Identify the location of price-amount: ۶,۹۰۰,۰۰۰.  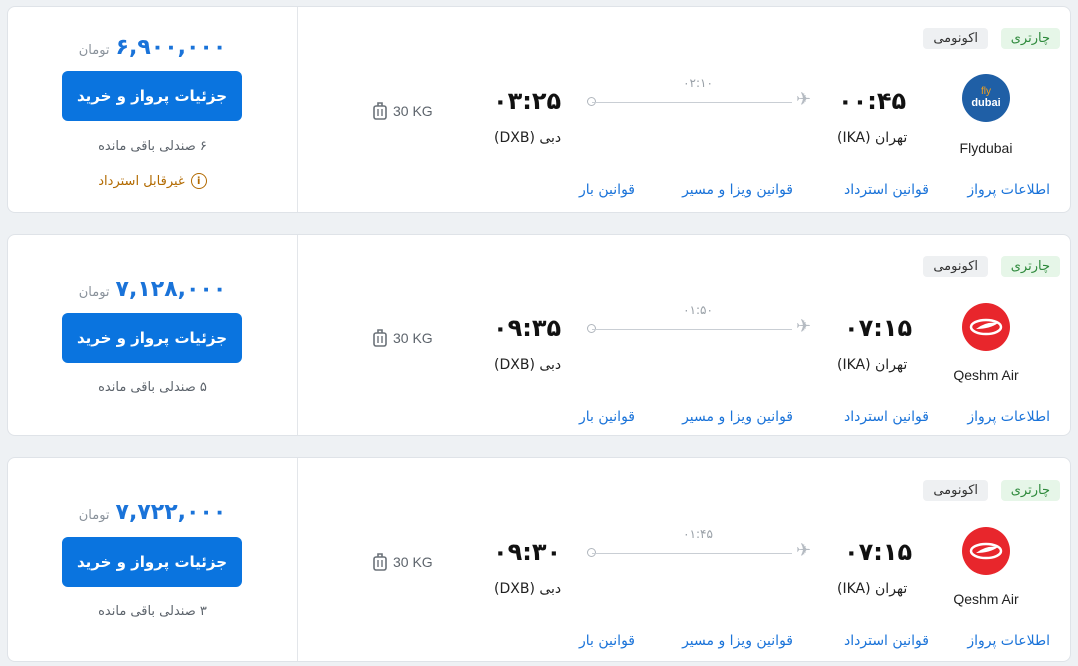
(171, 47).